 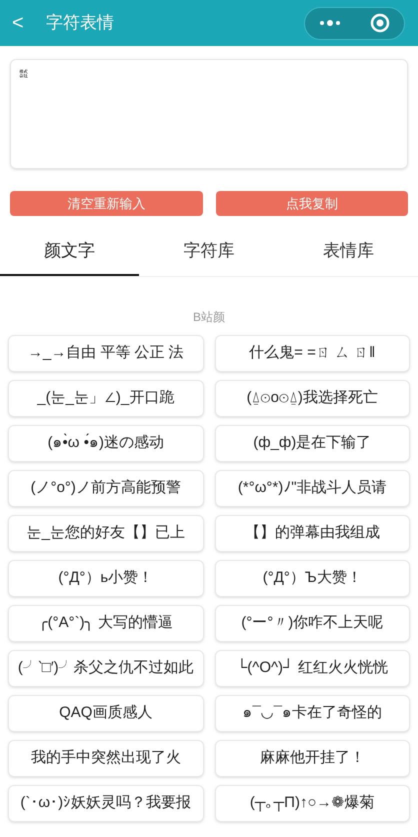 I want to click on kaomoji-button: (ノ°o°)ノ前方高能预警, so click(x=106, y=488).